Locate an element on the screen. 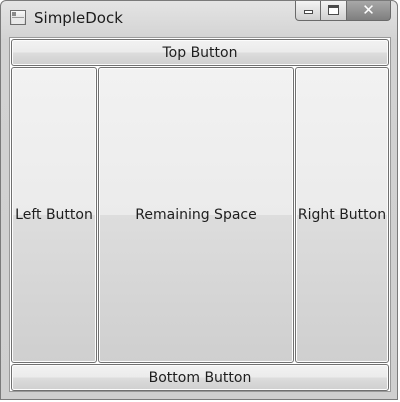 The height and width of the screenshot is (402, 400). remaining-space-button-label: Remaining Space is located at coordinates (196, 215).